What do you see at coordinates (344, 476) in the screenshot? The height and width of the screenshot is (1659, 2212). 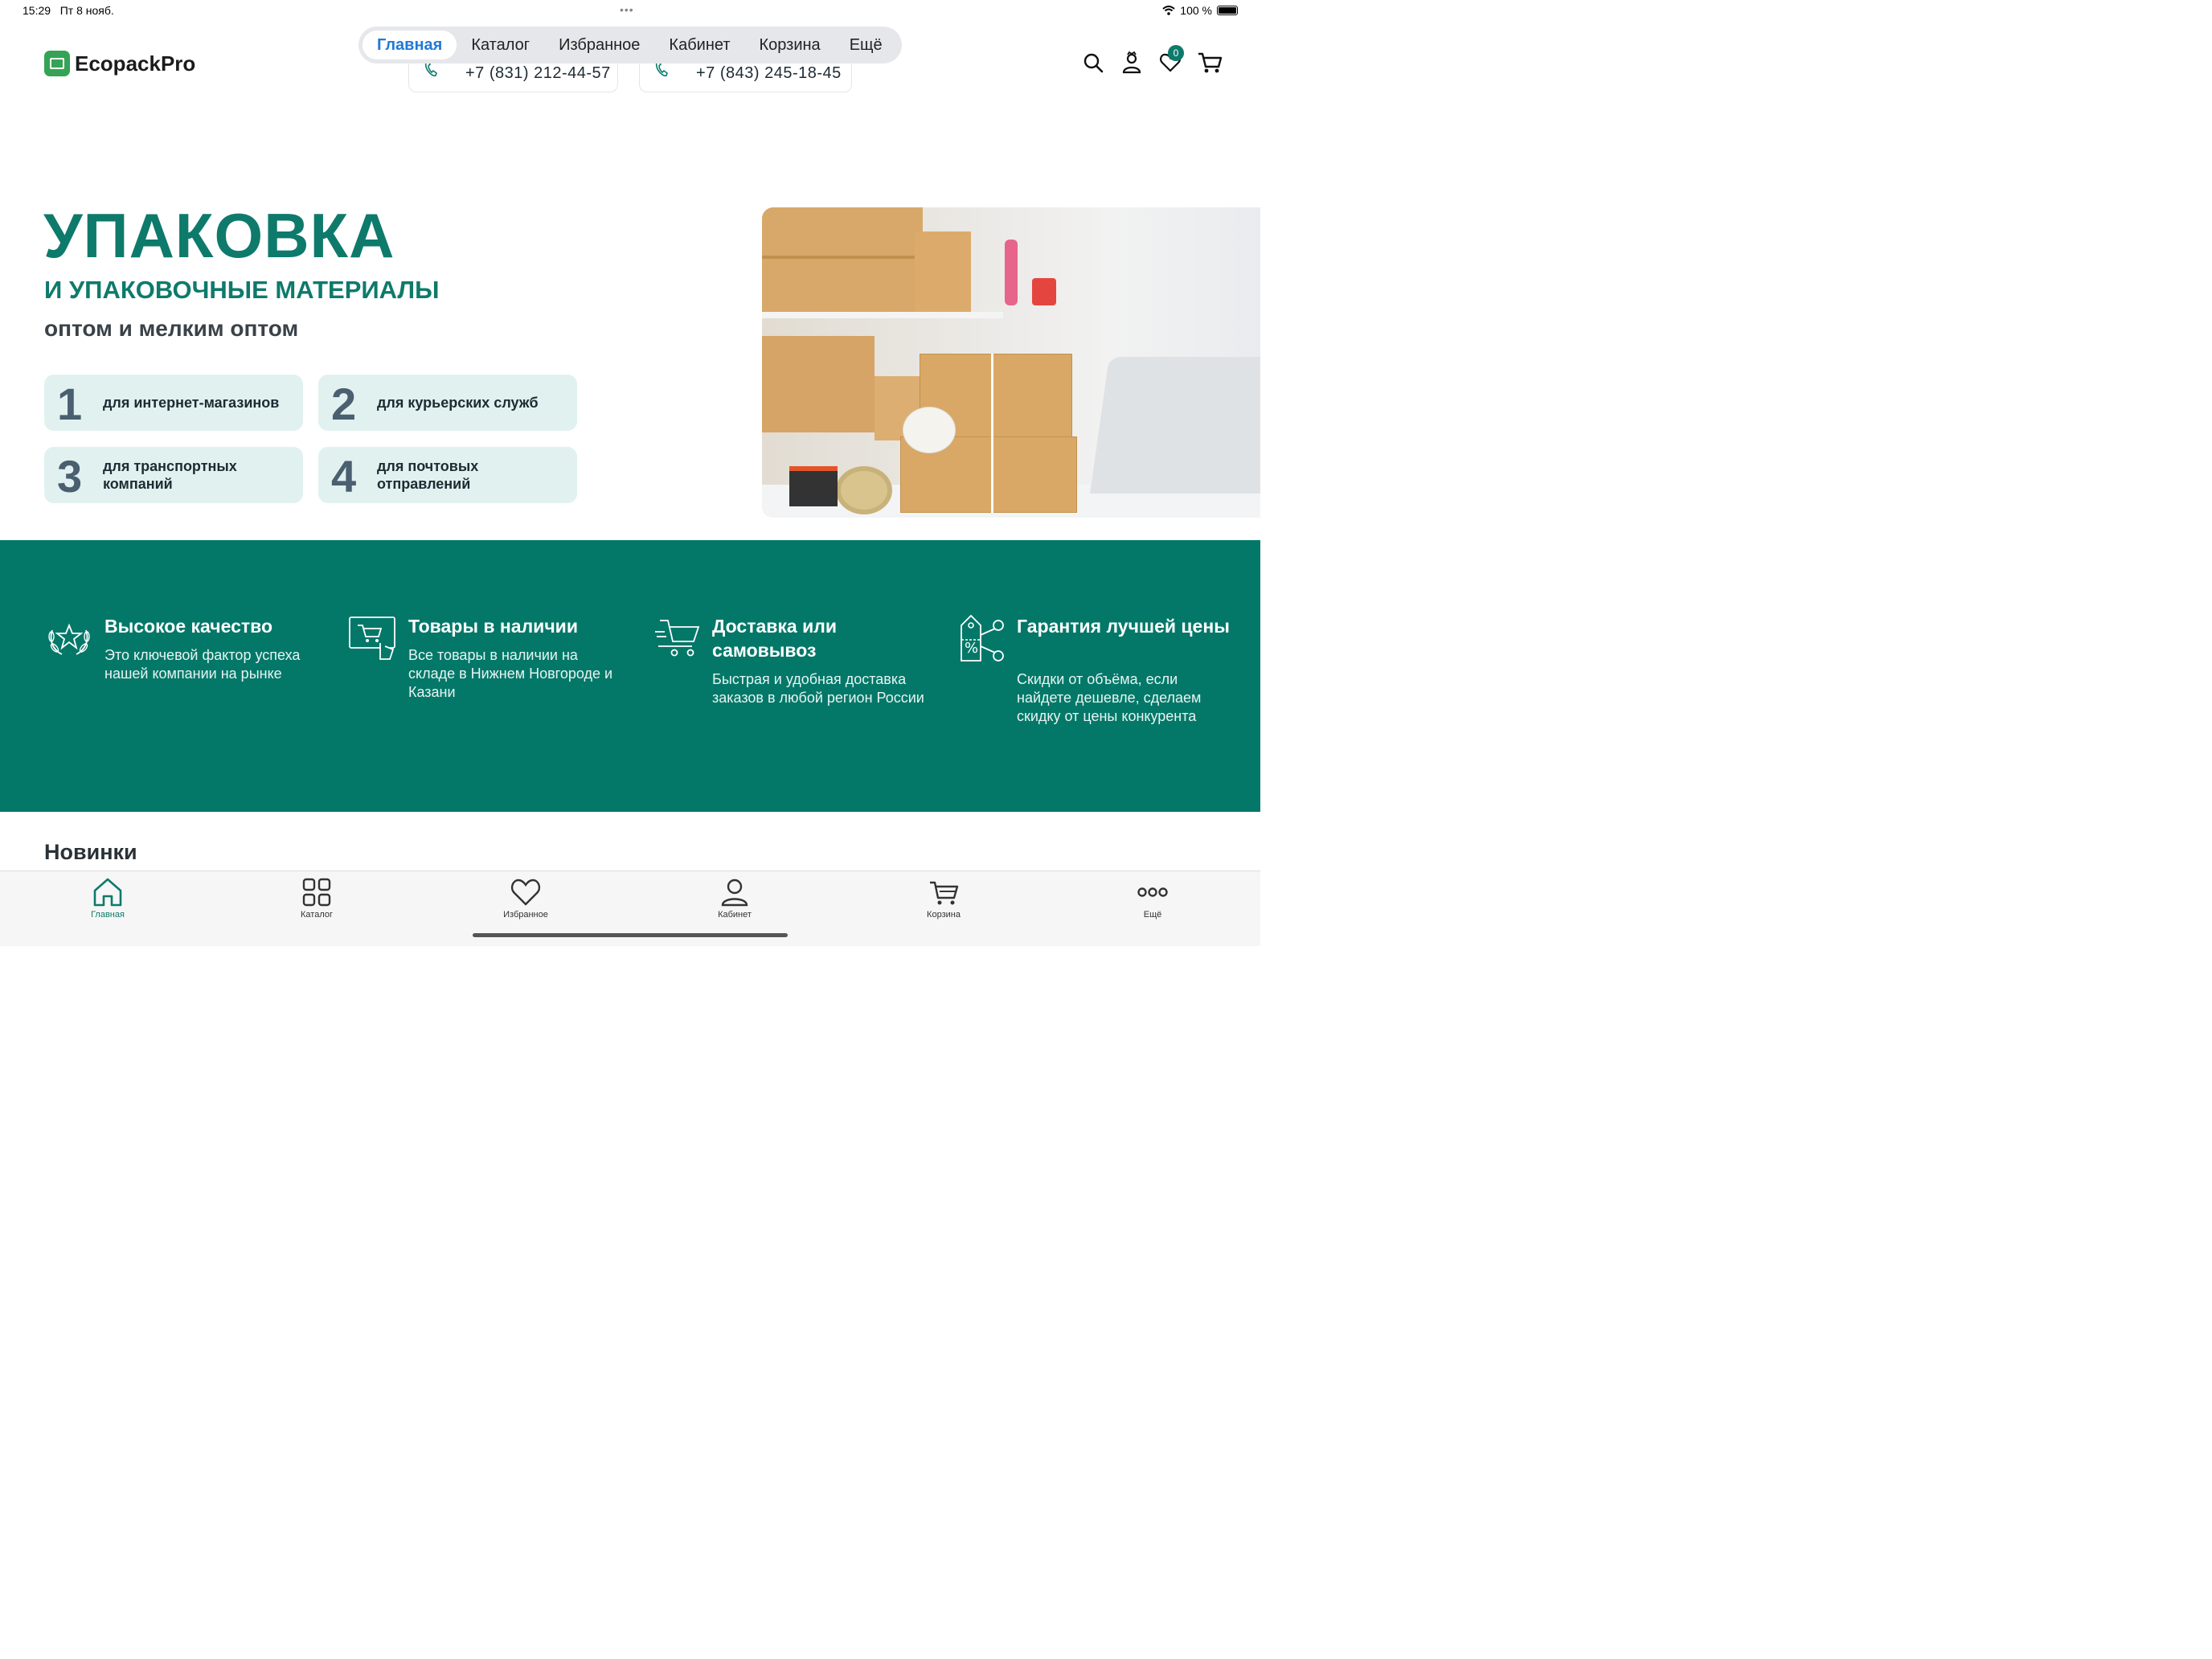 I see `feature-number: 4` at bounding box center [344, 476].